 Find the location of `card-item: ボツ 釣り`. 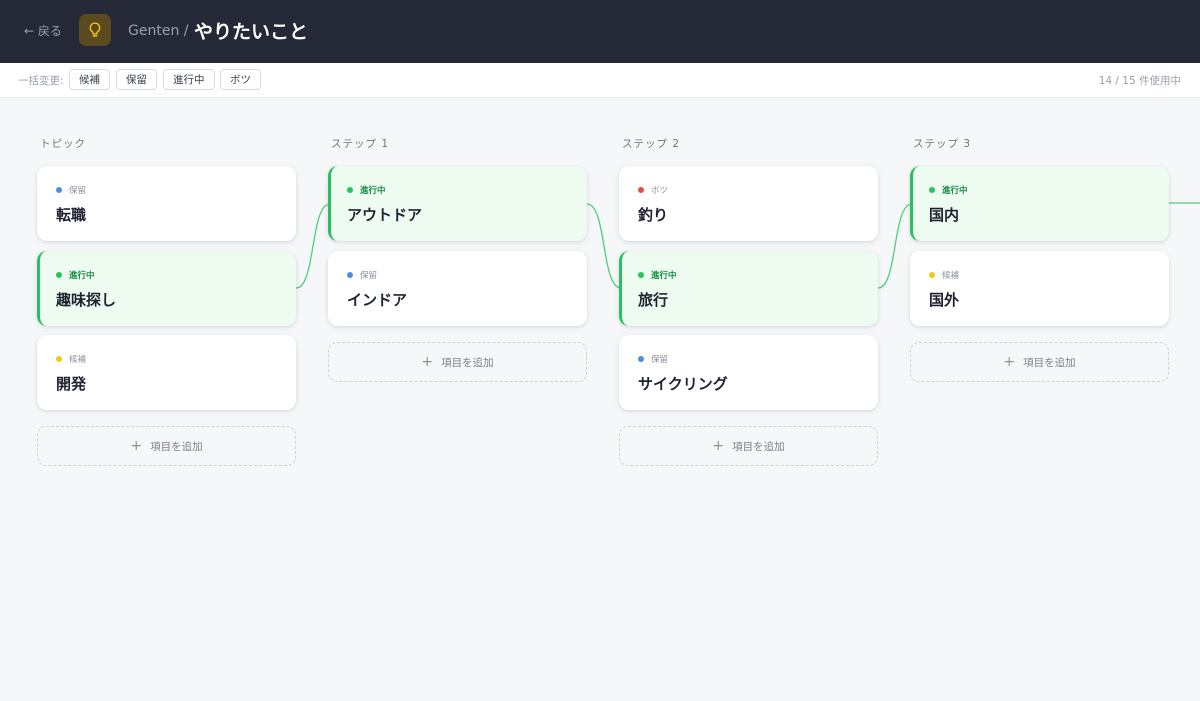

card-item: ボツ 釣り is located at coordinates (748, 203).